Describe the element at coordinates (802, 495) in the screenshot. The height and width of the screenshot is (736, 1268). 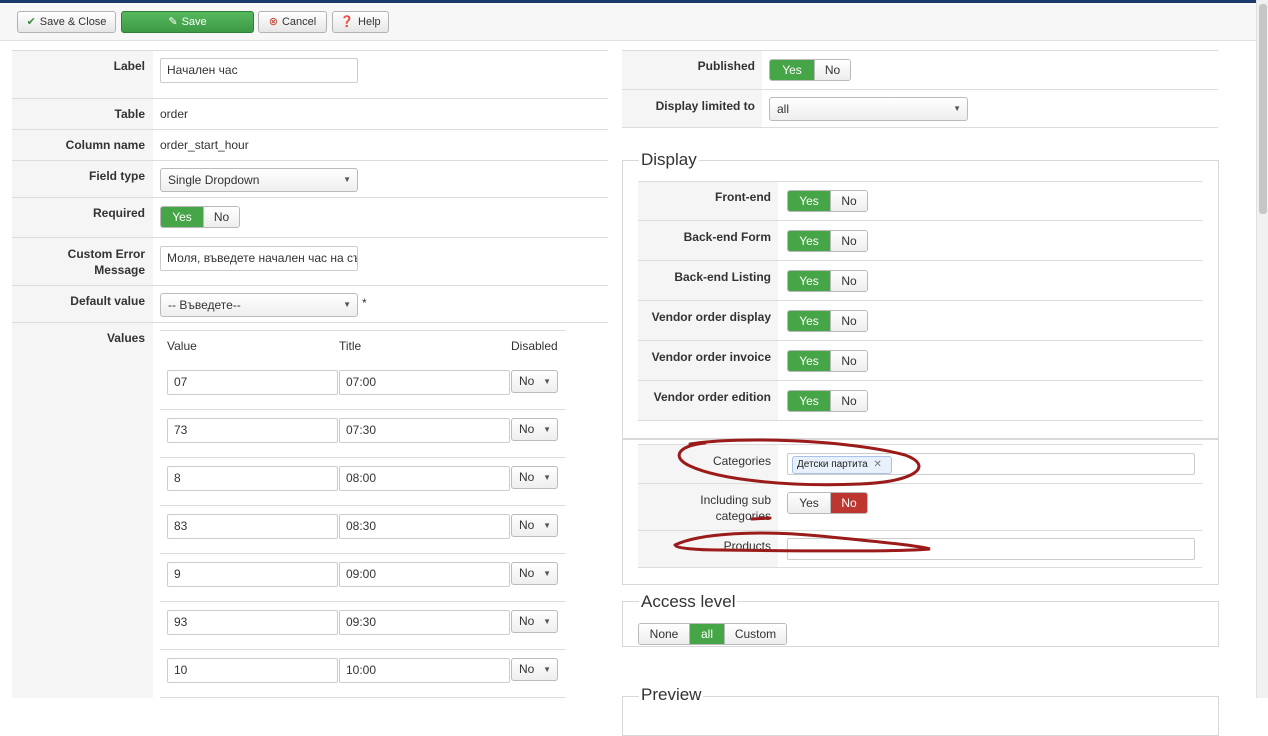
I see `annotation-marks` at that location.